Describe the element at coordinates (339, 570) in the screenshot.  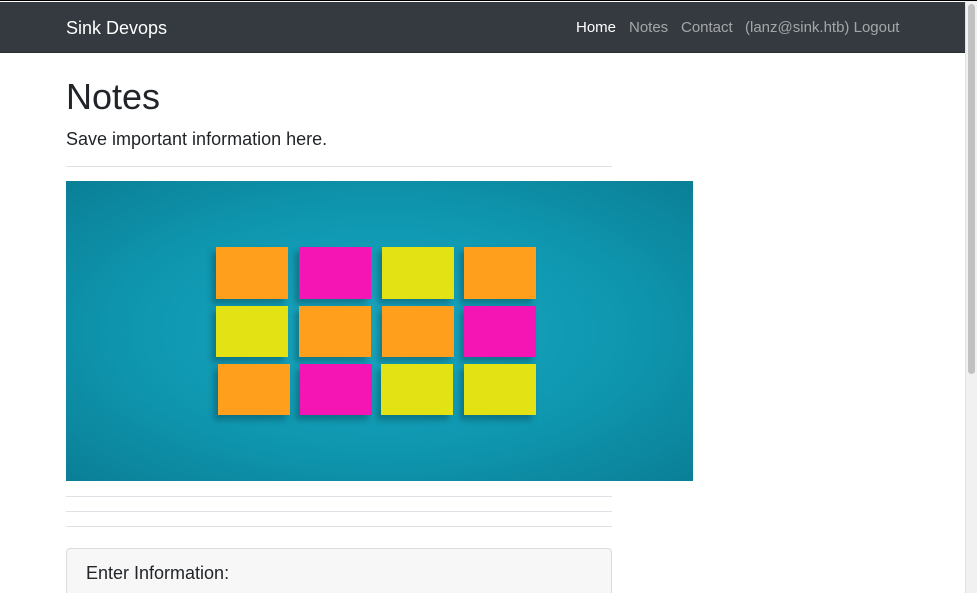
I see `enter-information-card: Enter Information:` at that location.